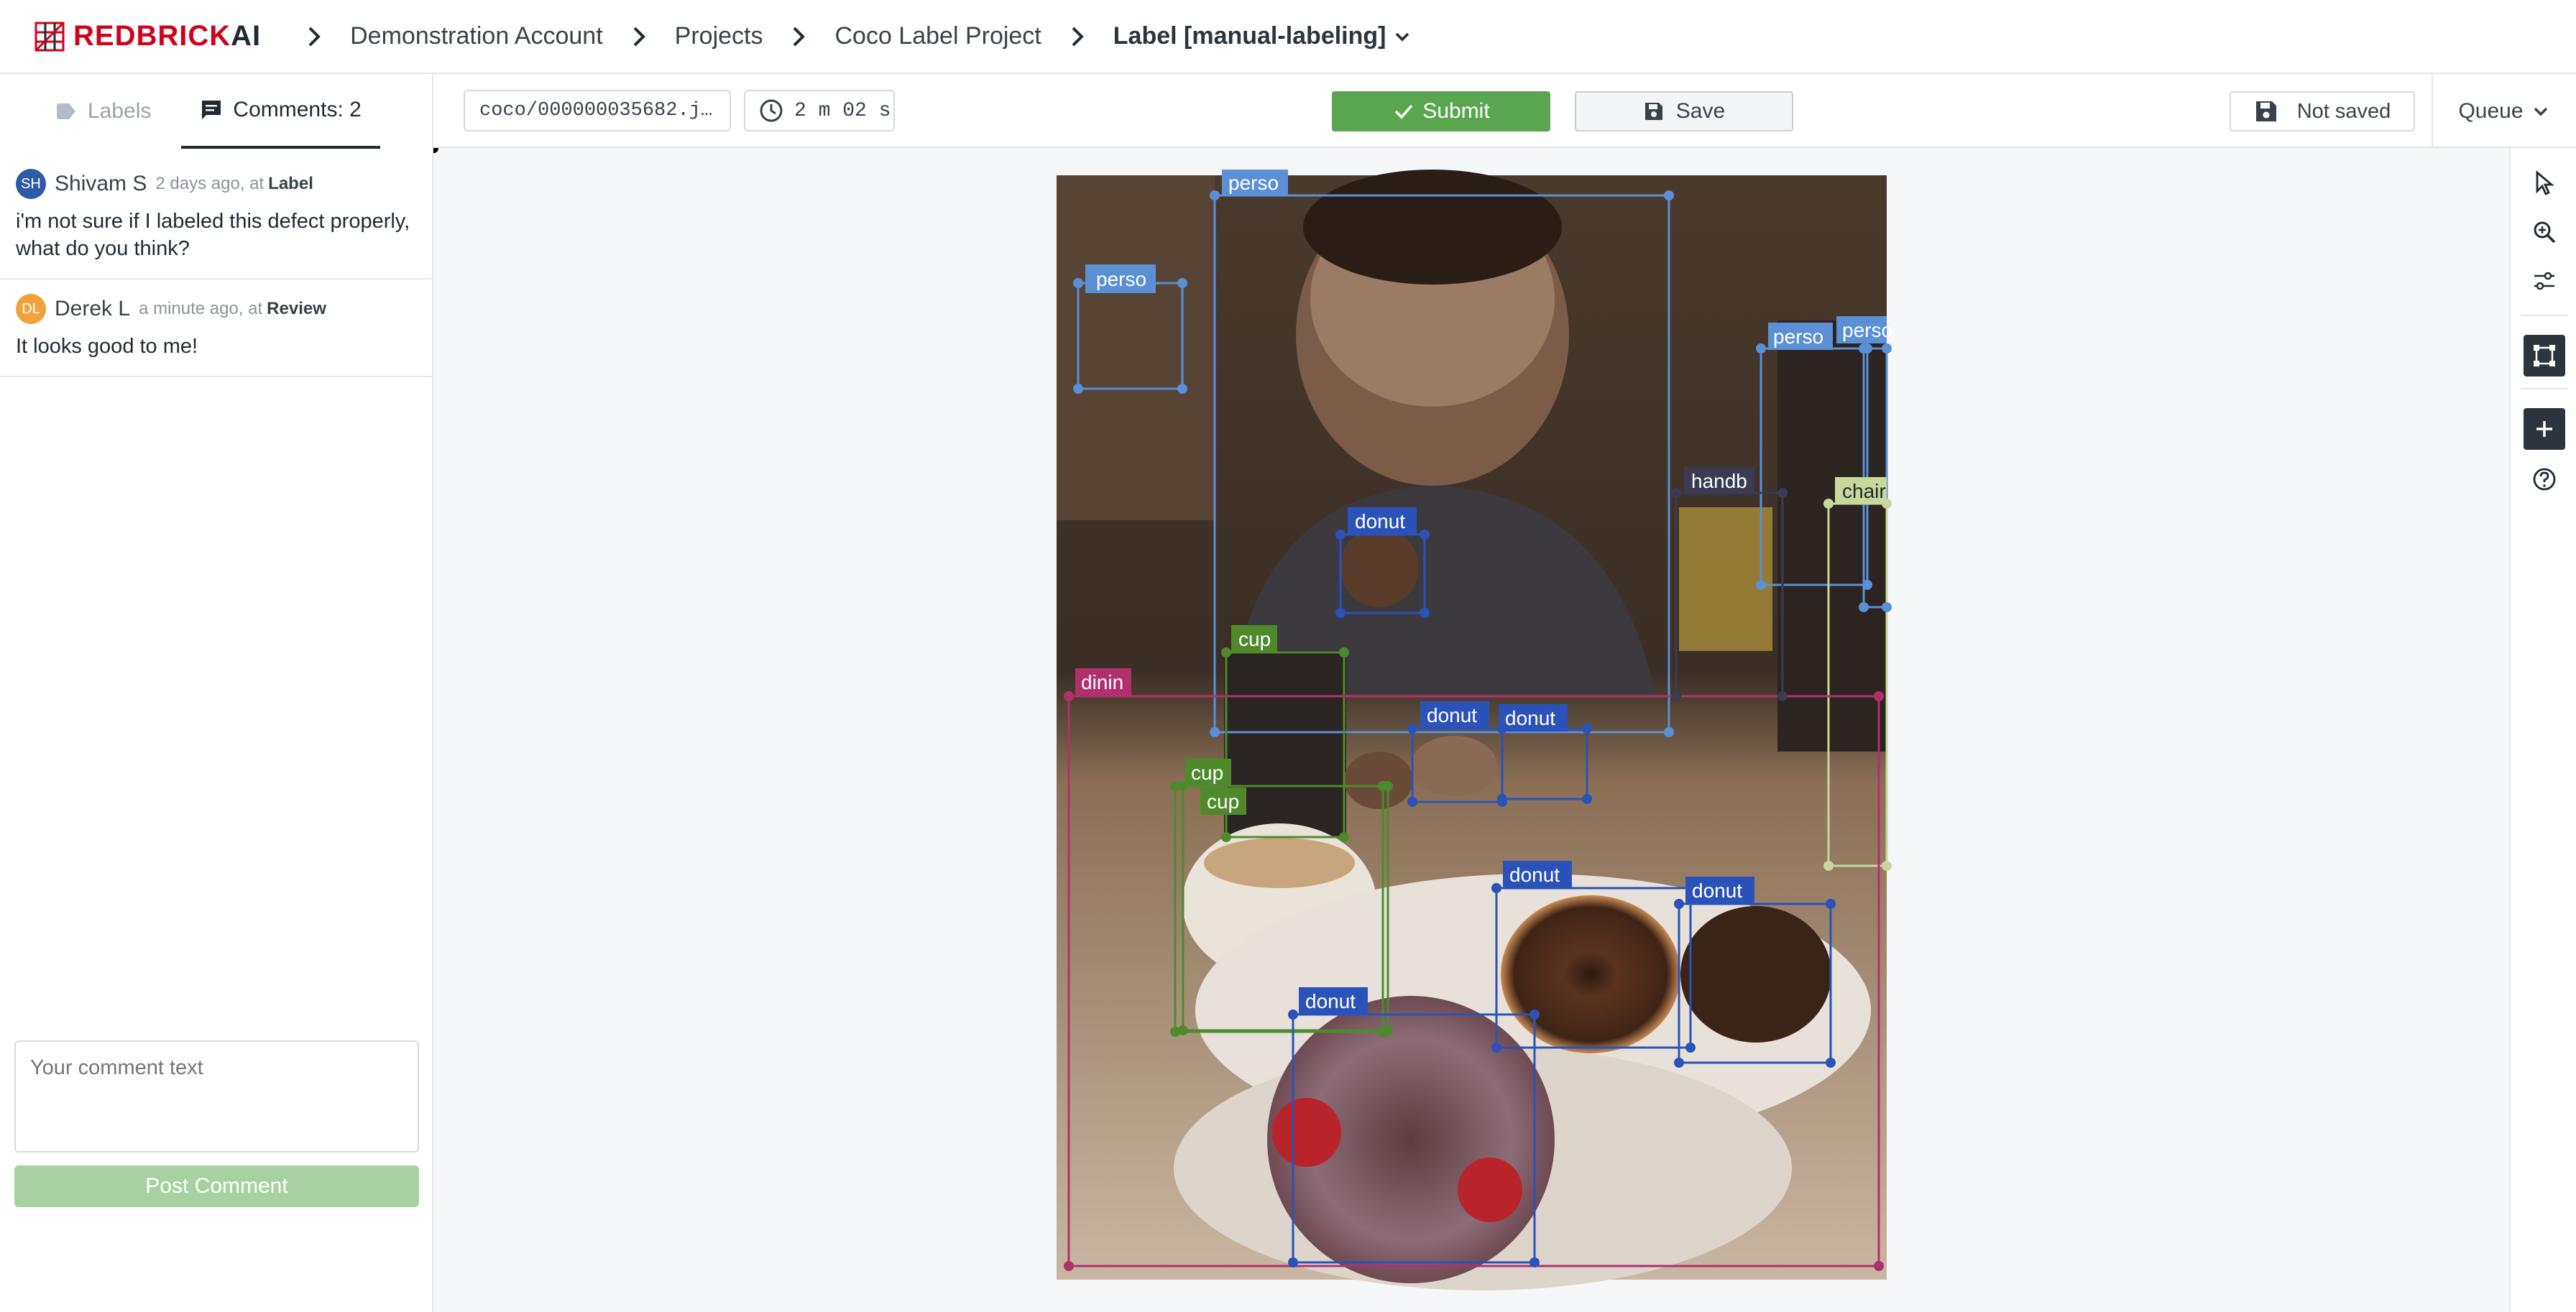 This screenshot has height=1312, width=2576. Describe the element at coordinates (2544, 479) in the screenshot. I see `help-button` at that location.